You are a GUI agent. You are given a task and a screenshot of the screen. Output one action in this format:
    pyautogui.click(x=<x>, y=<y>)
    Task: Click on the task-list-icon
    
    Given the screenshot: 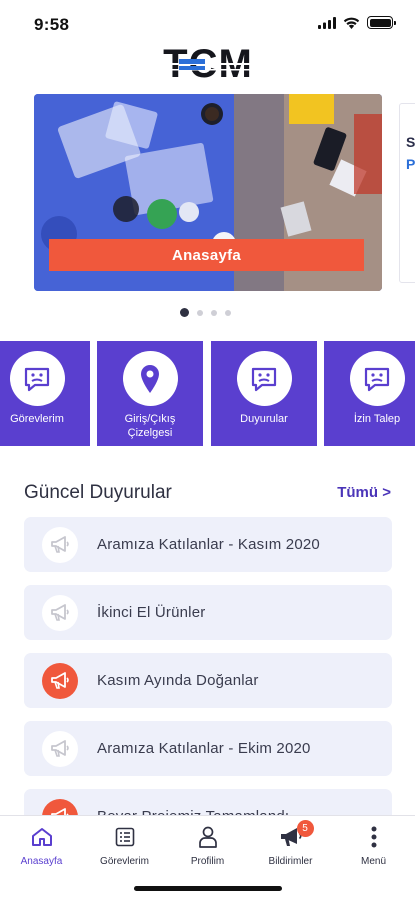 What is the action you would take?
    pyautogui.click(x=124, y=837)
    